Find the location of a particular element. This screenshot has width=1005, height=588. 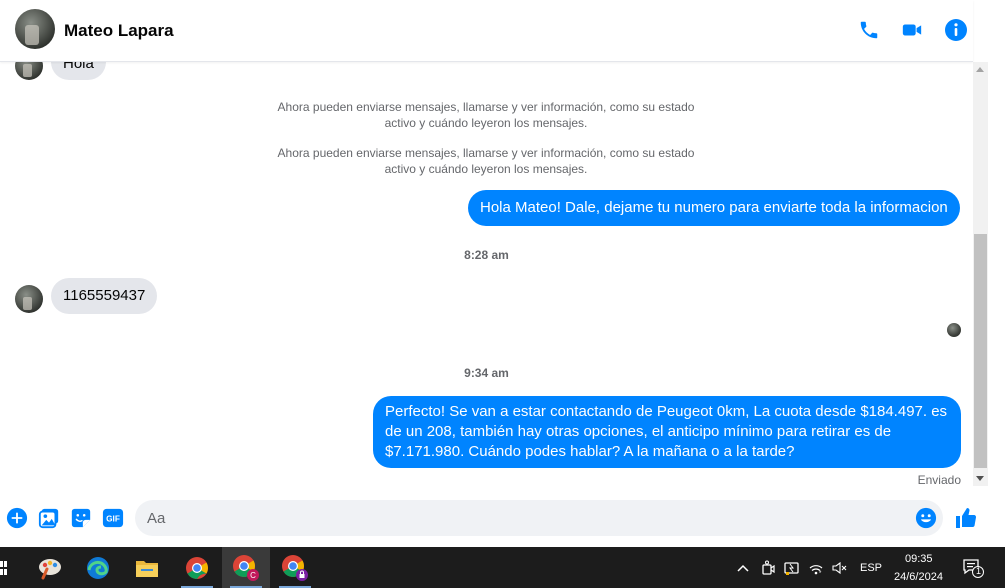

message-input is located at coordinates (539, 518).